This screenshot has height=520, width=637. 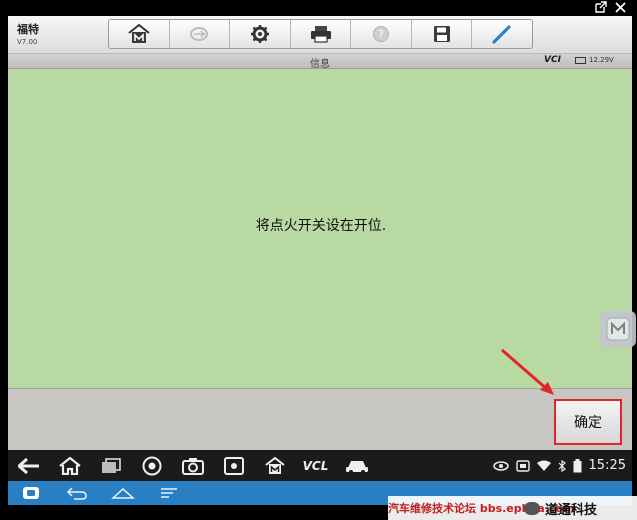 What do you see at coordinates (500, 465) in the screenshot?
I see `eye-icon` at bounding box center [500, 465].